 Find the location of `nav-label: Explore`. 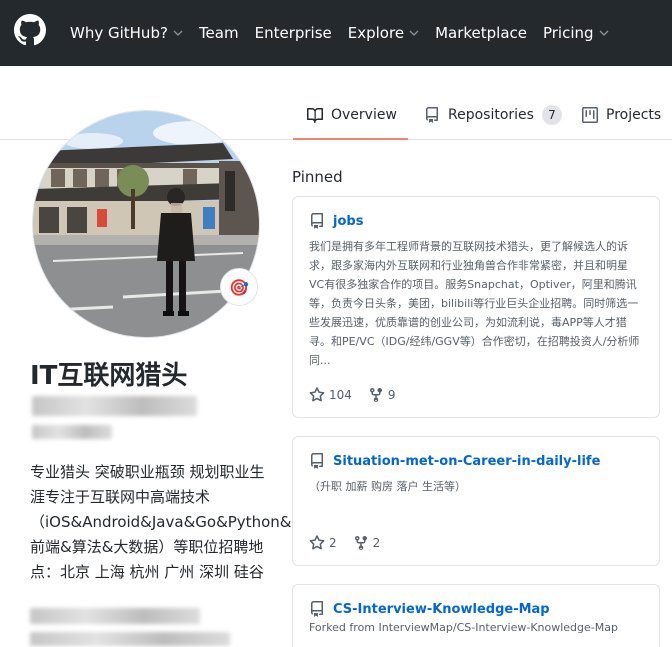

nav-label: Explore is located at coordinates (376, 33).